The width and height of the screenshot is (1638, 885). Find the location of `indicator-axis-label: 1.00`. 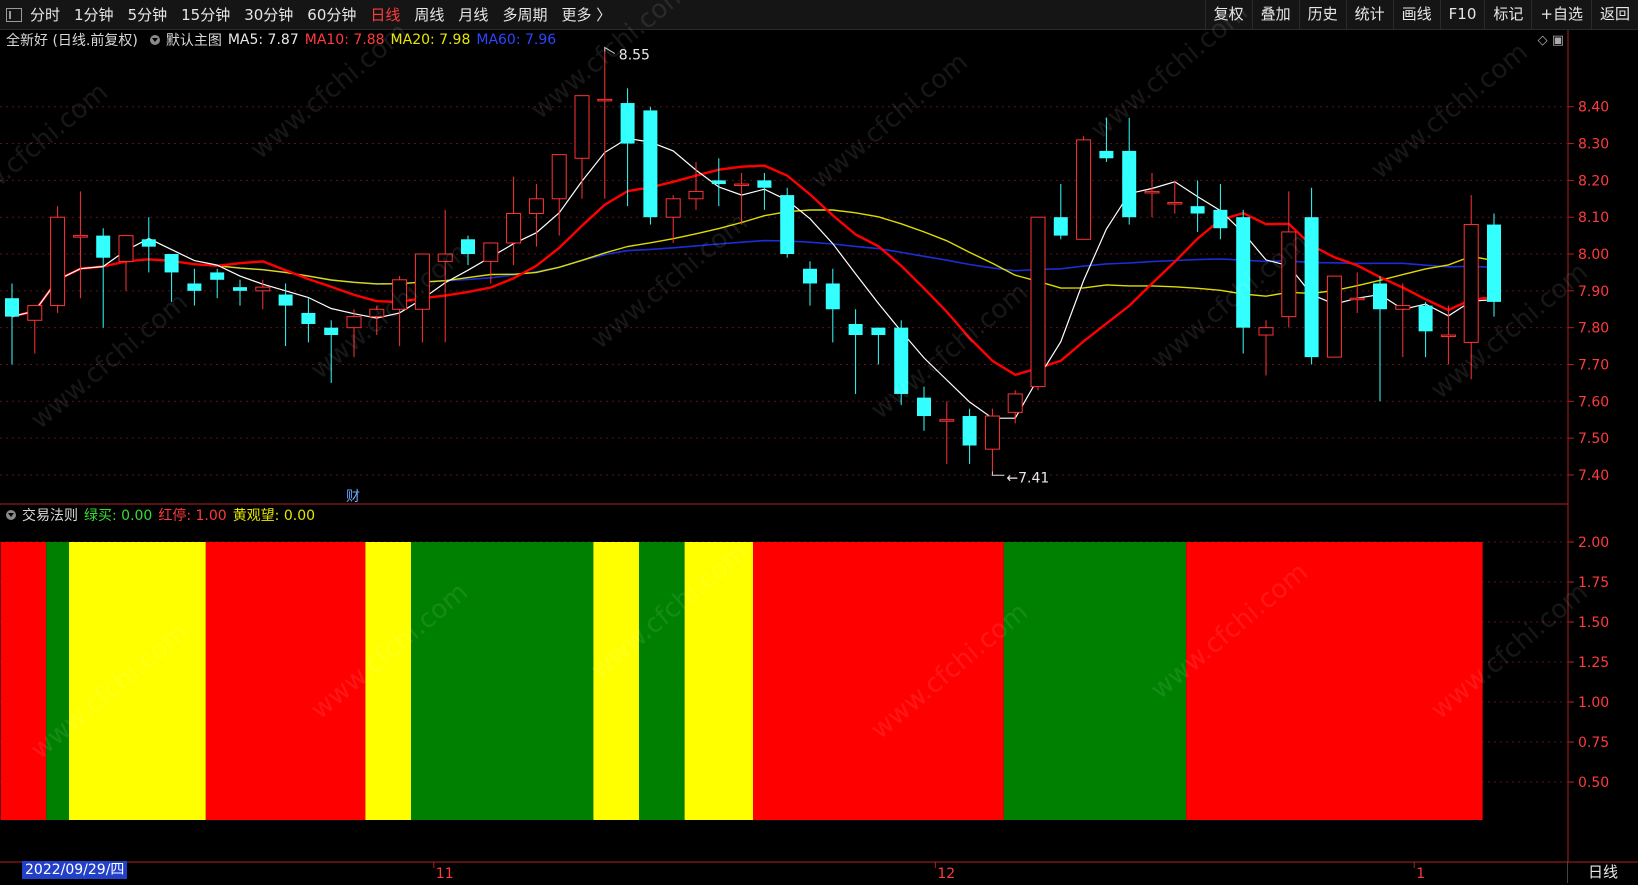

indicator-axis-label: 1.00 is located at coordinates (1593, 703).